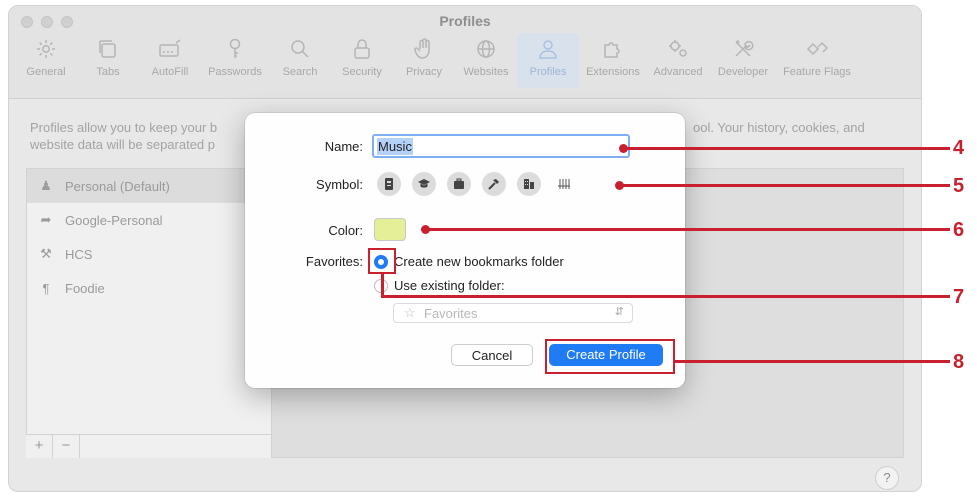 This screenshot has width=977, height=496. I want to click on key-icon, so click(235, 48).